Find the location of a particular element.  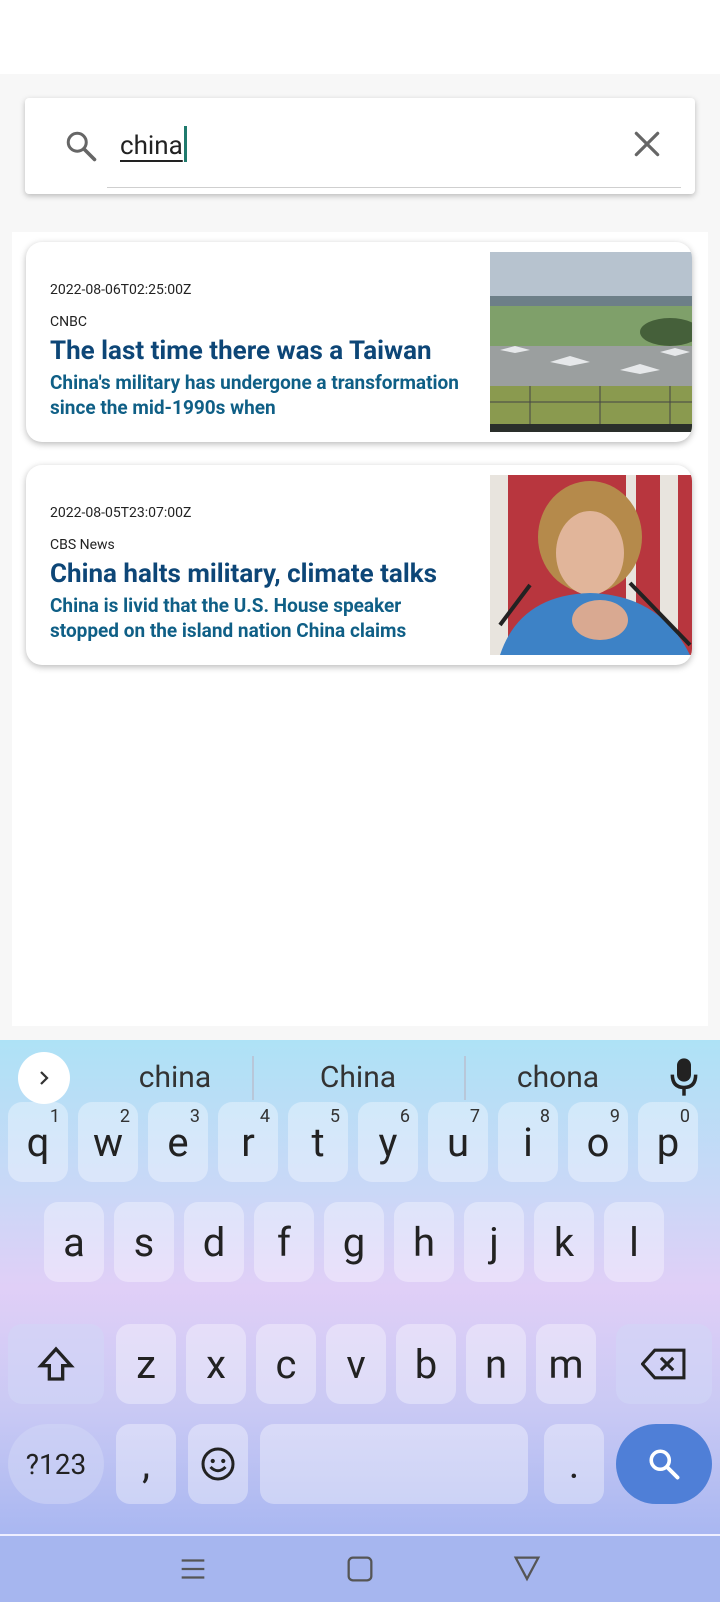

recent-apps-icon is located at coordinates (193, 1569).